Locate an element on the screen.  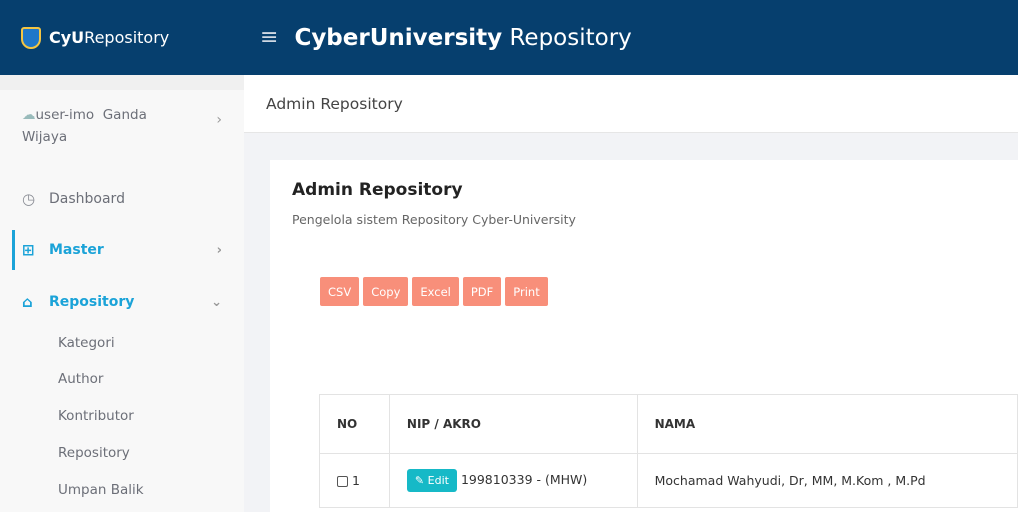
sidebar-item-label: Master is located at coordinates (76, 250).